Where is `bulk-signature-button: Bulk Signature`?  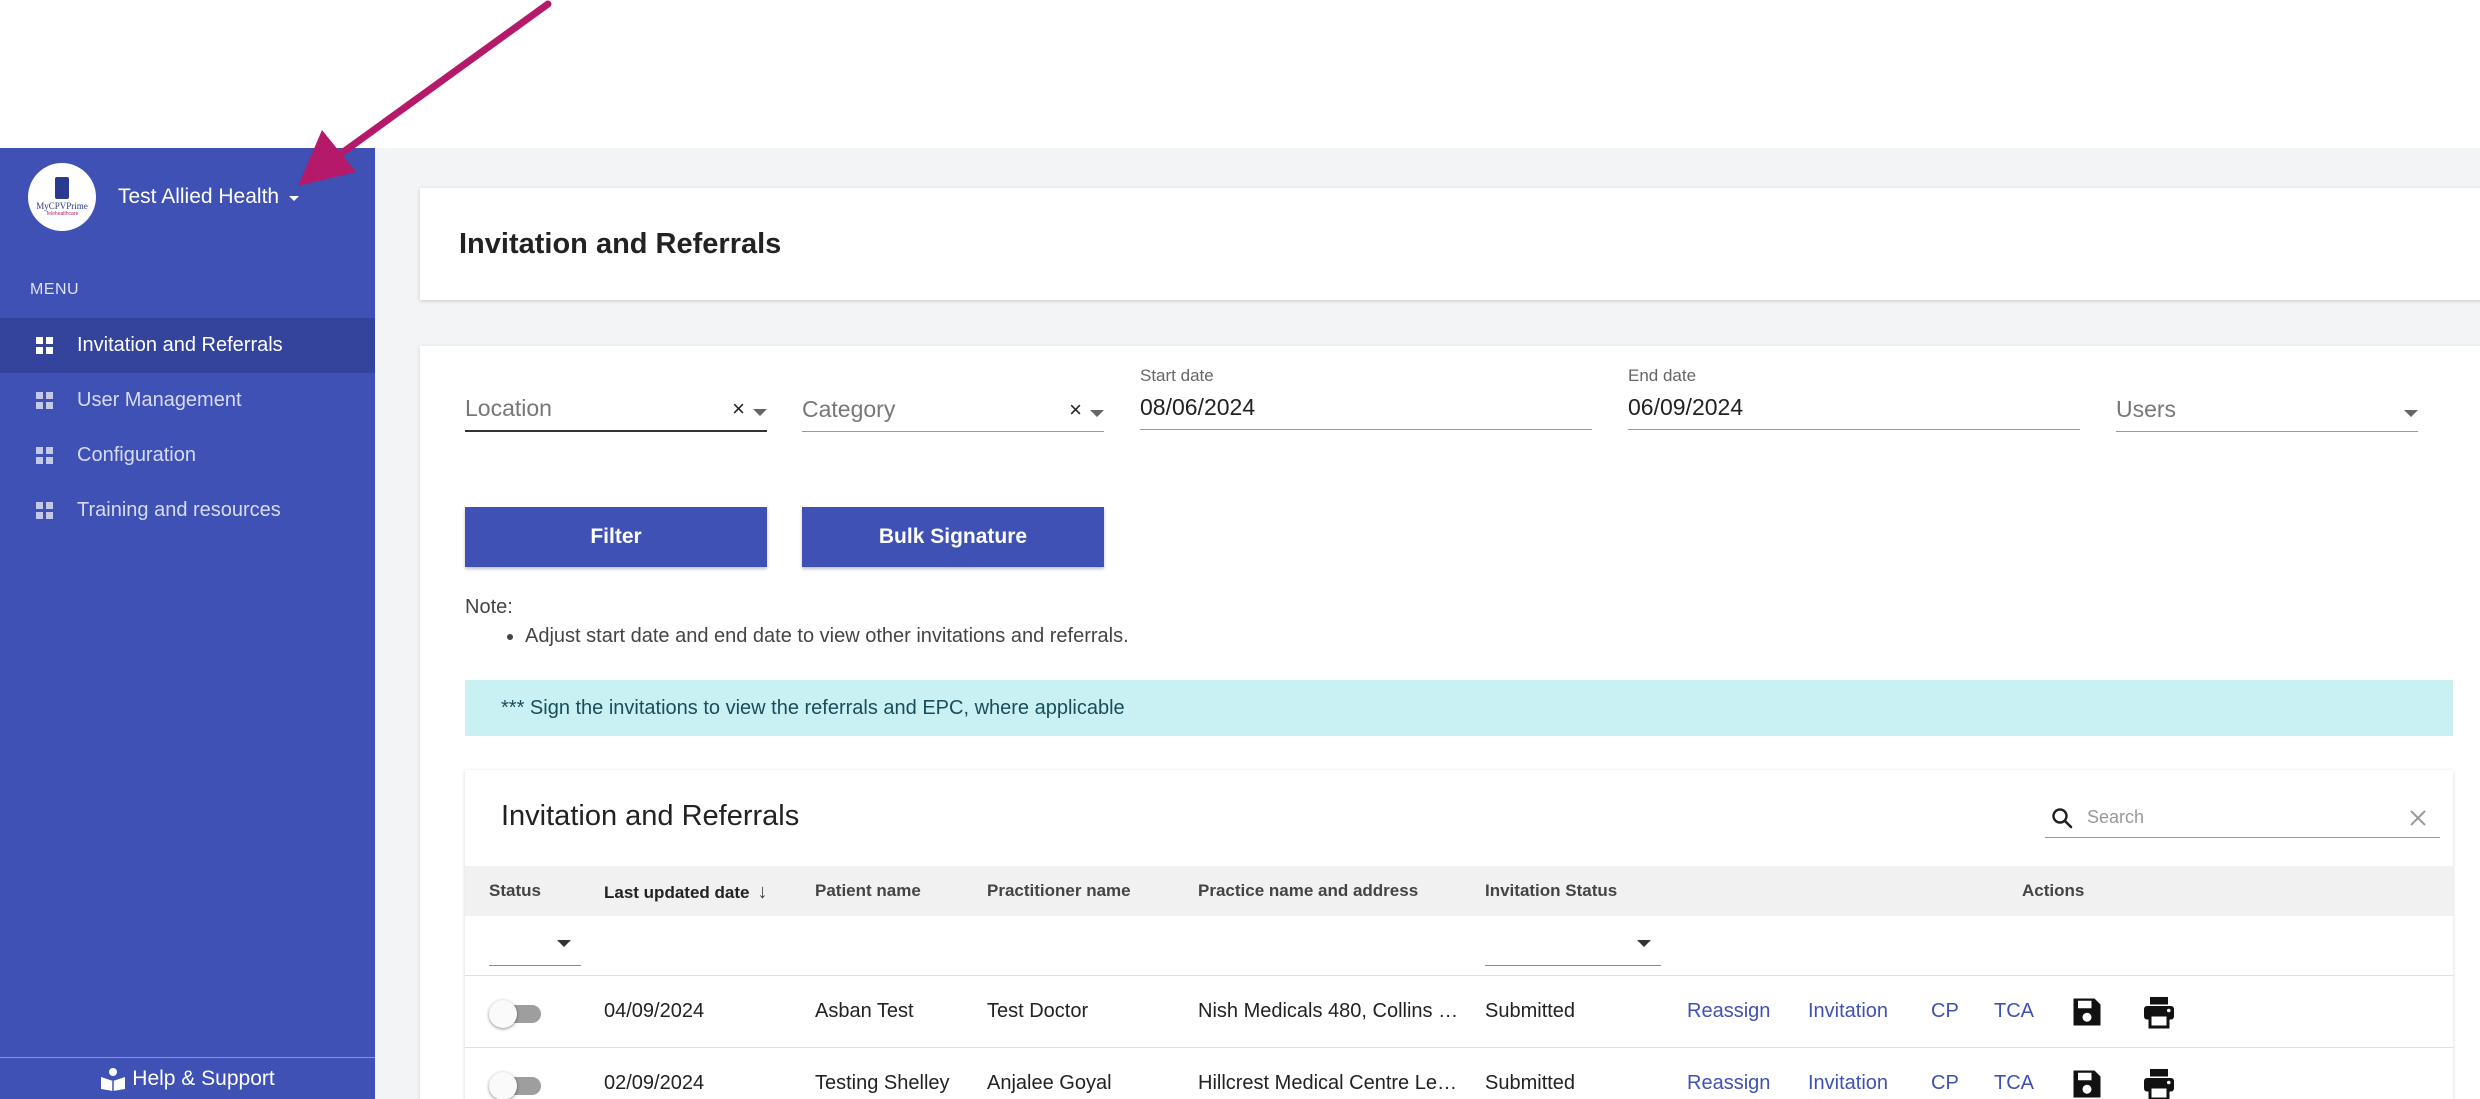
bulk-signature-button: Bulk Signature is located at coordinates (953, 537).